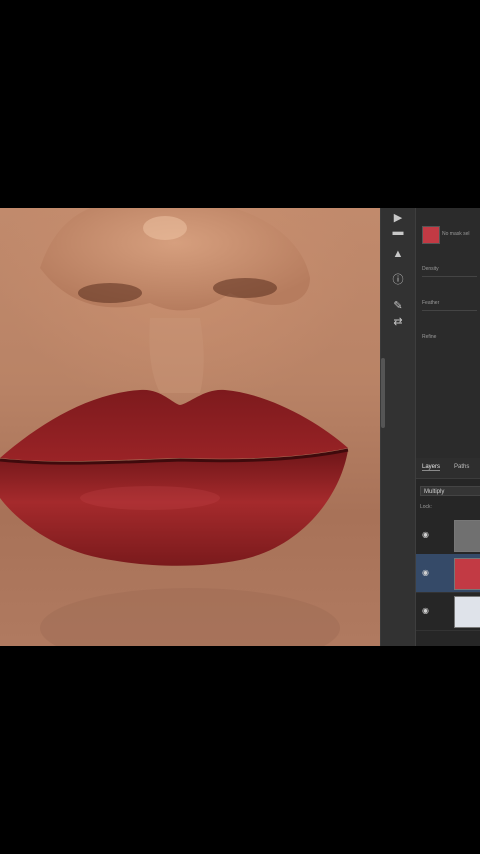 The image size is (480, 854). I want to click on layers-tabs: Layers Paths, so click(448, 468).